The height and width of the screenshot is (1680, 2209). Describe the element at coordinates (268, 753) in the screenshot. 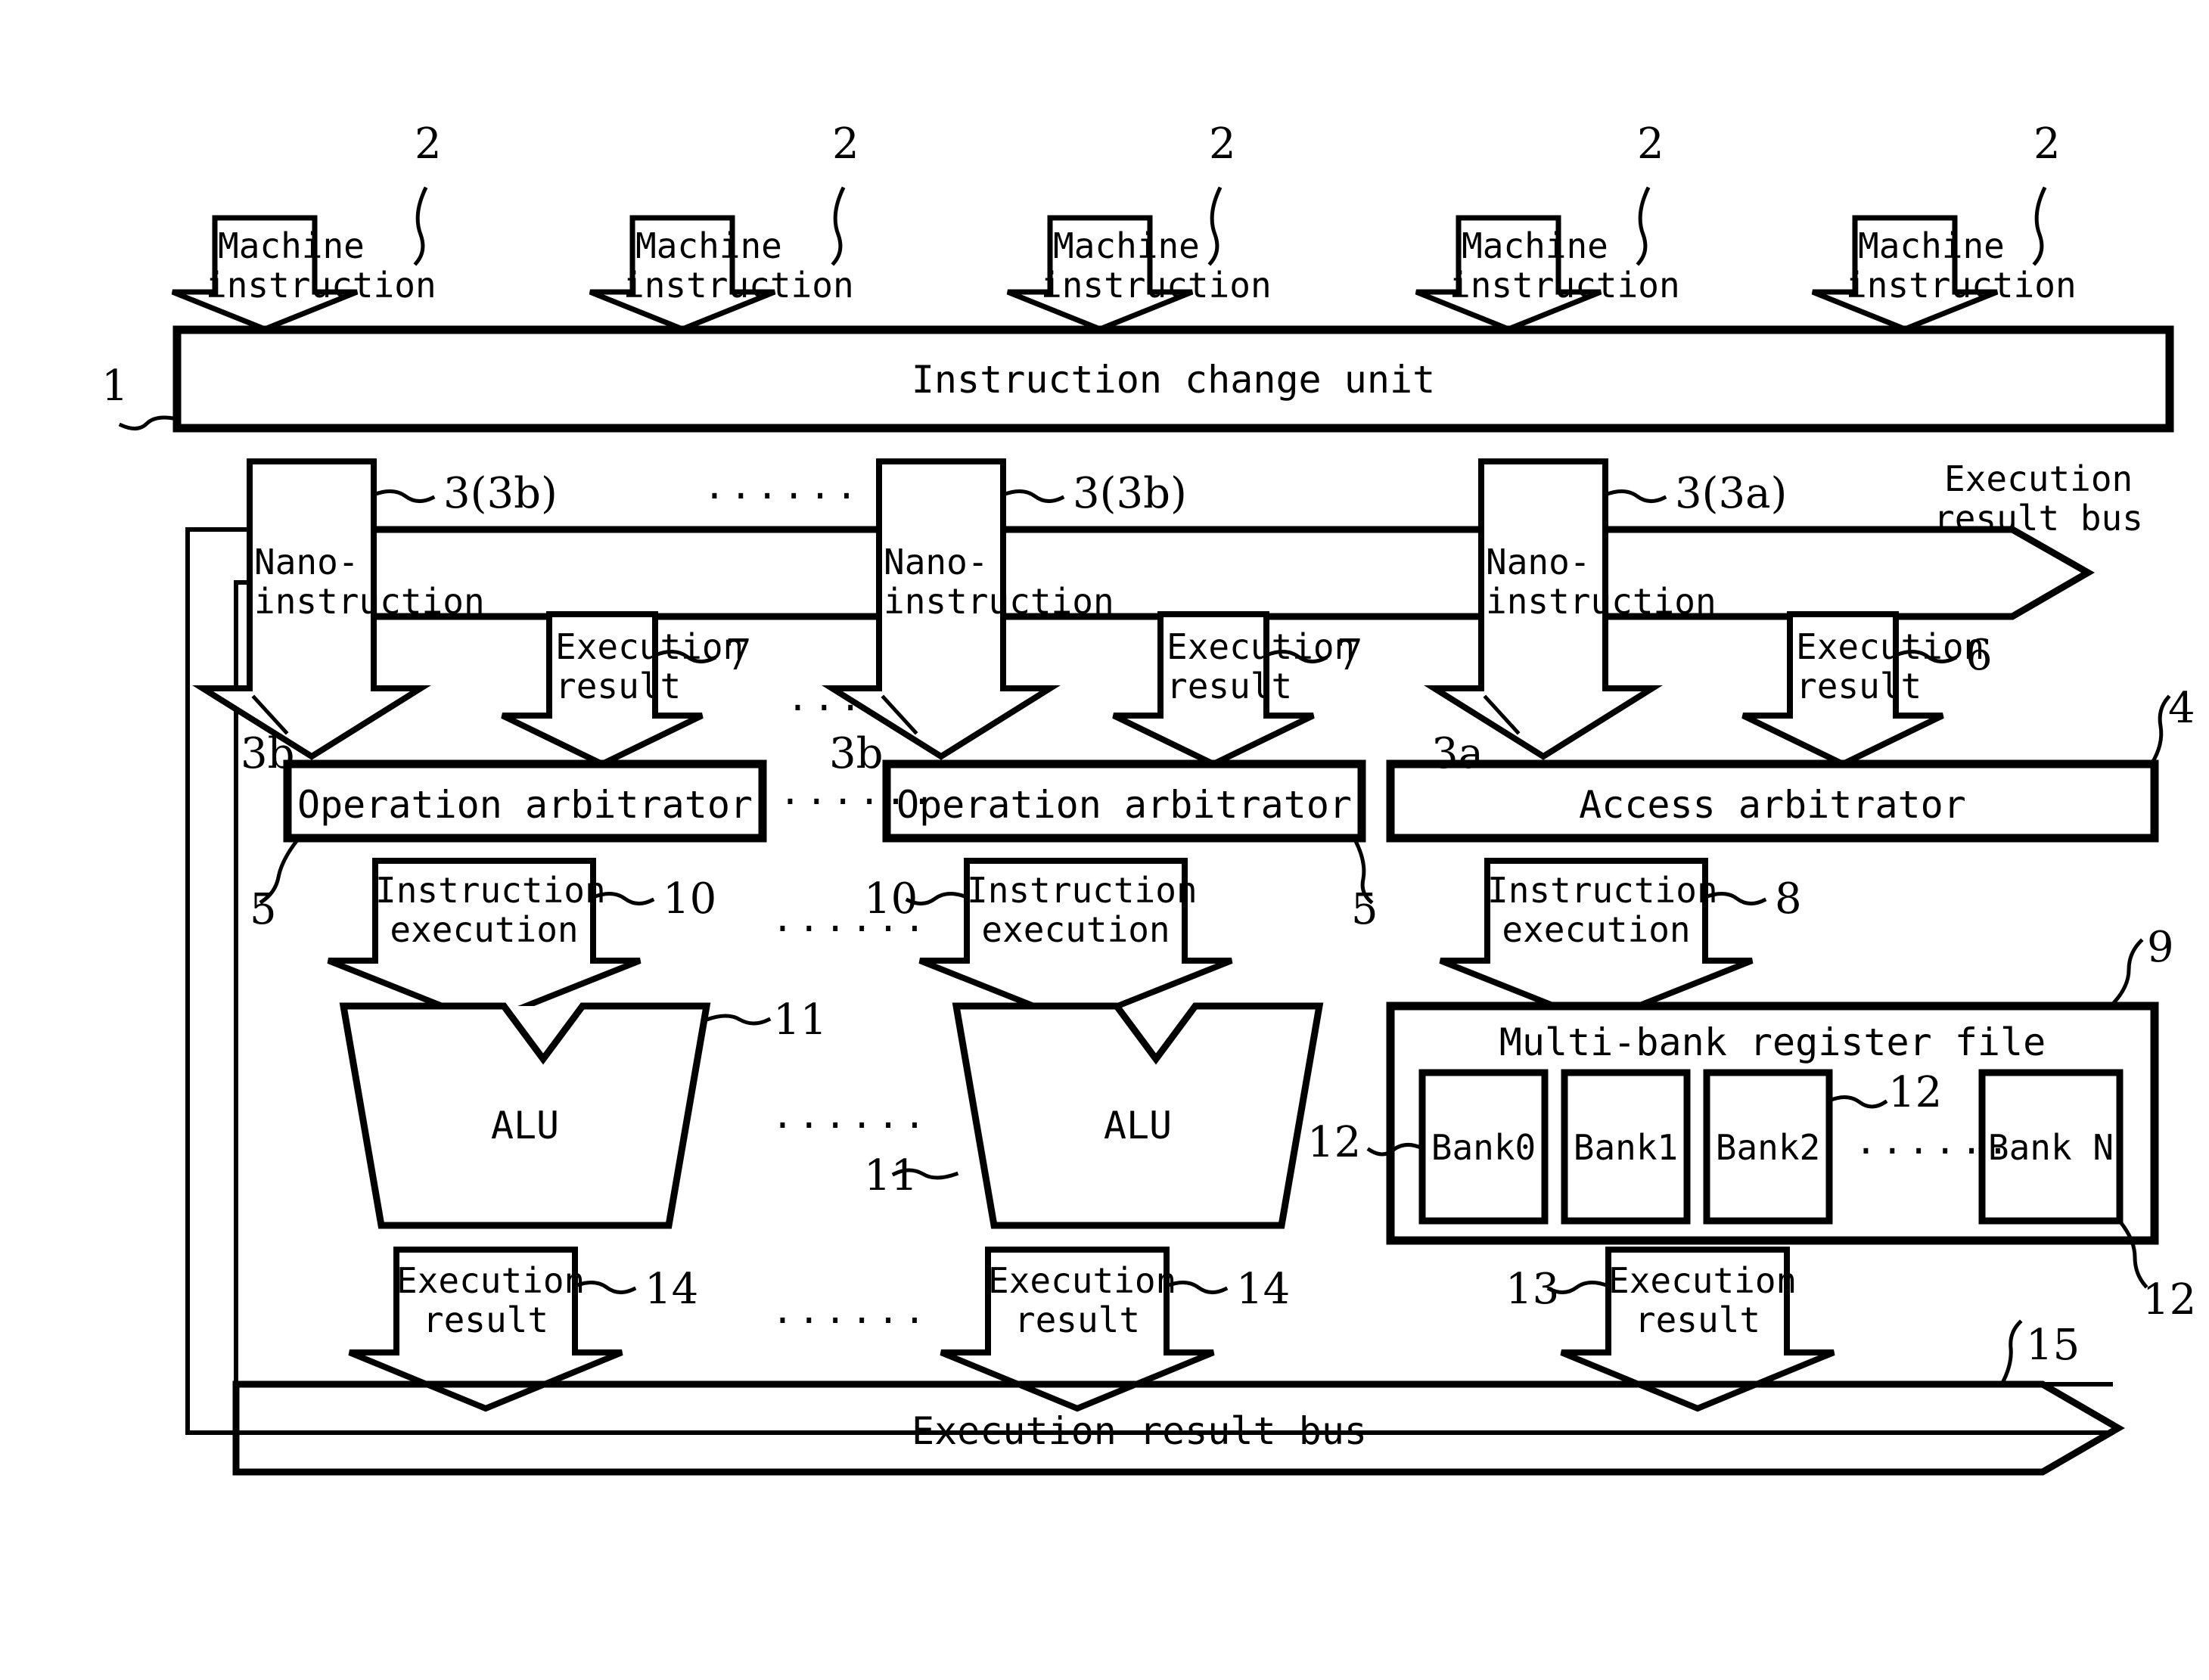

I see `ref-3b-col1: 3b` at that location.